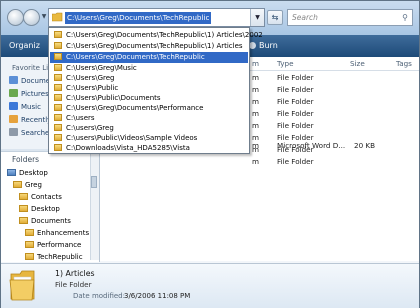 The height and width of the screenshot is (308, 420). Describe the element at coordinates (30, 120) in the screenshot. I see `favorite-link-recently-changed: Recently` at that location.